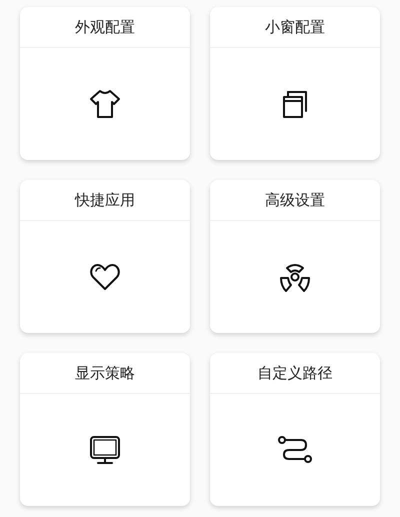 The image size is (400, 517). I want to click on settings-card: 快捷应用, so click(105, 256).